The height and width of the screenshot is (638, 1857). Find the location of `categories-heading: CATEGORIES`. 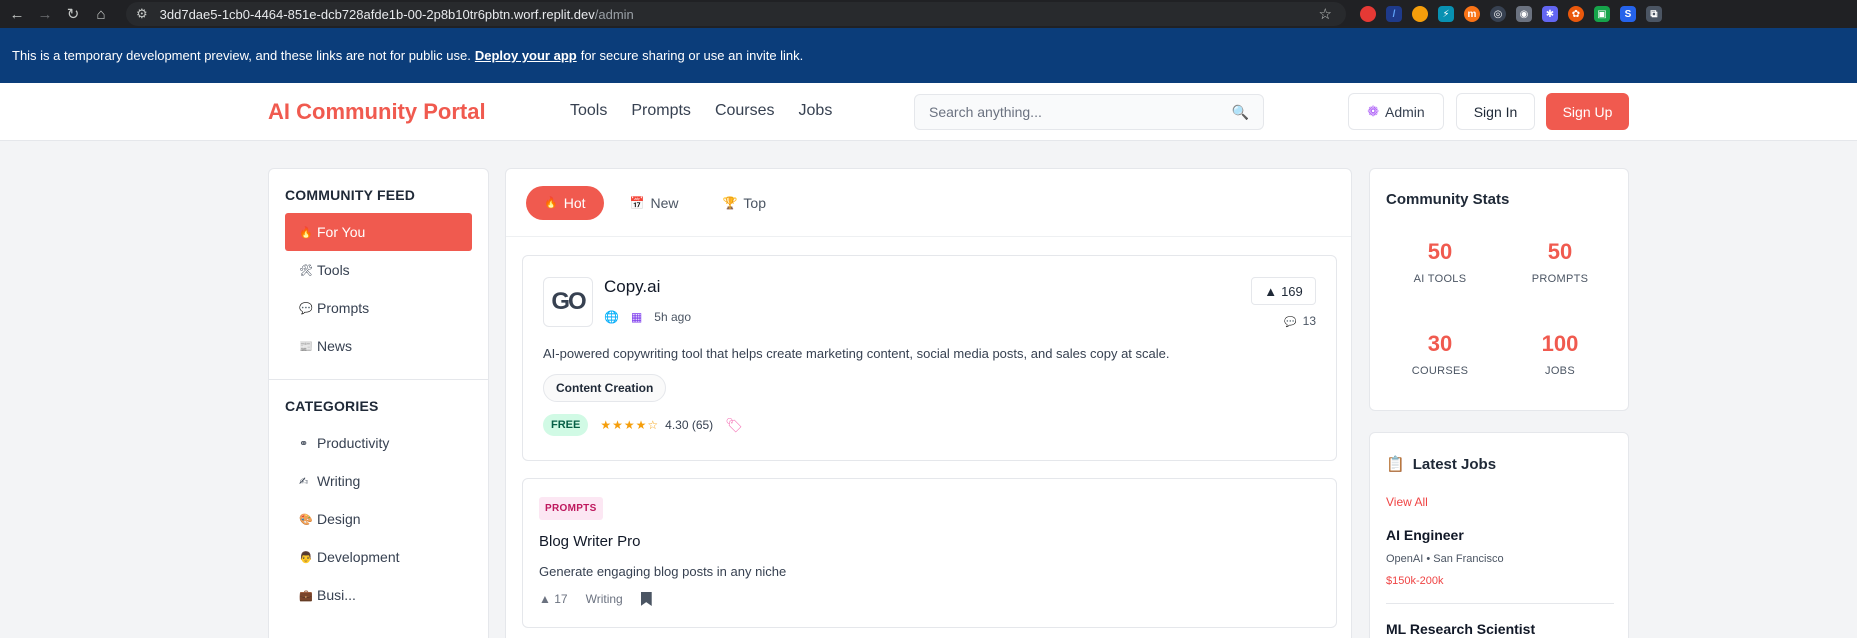

categories-heading: CATEGORIES is located at coordinates (332, 406).